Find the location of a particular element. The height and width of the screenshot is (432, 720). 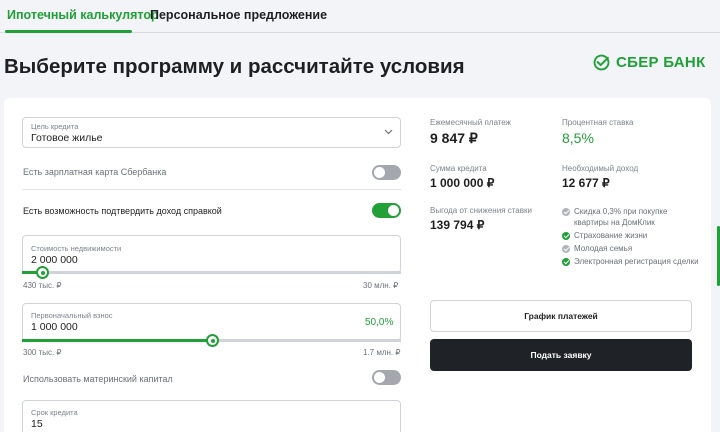

loan-term-label: Срок кредита is located at coordinates (54, 412).